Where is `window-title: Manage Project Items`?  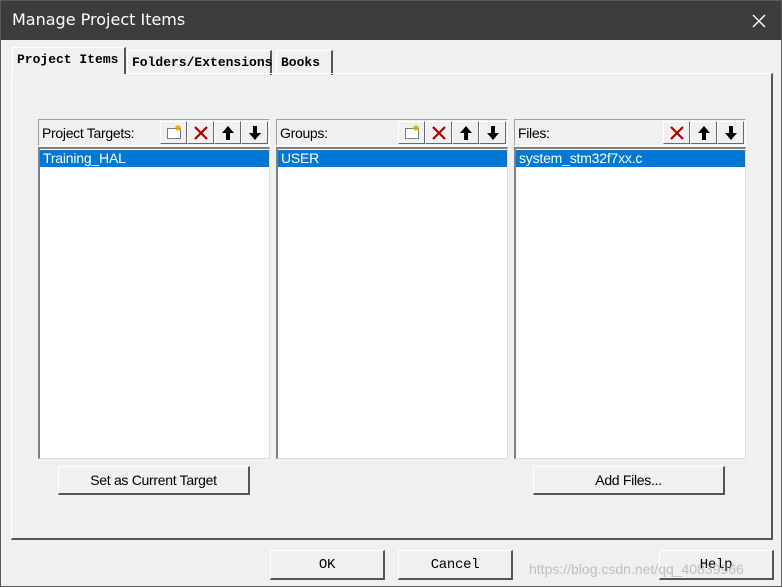 window-title: Manage Project Items is located at coordinates (99, 19).